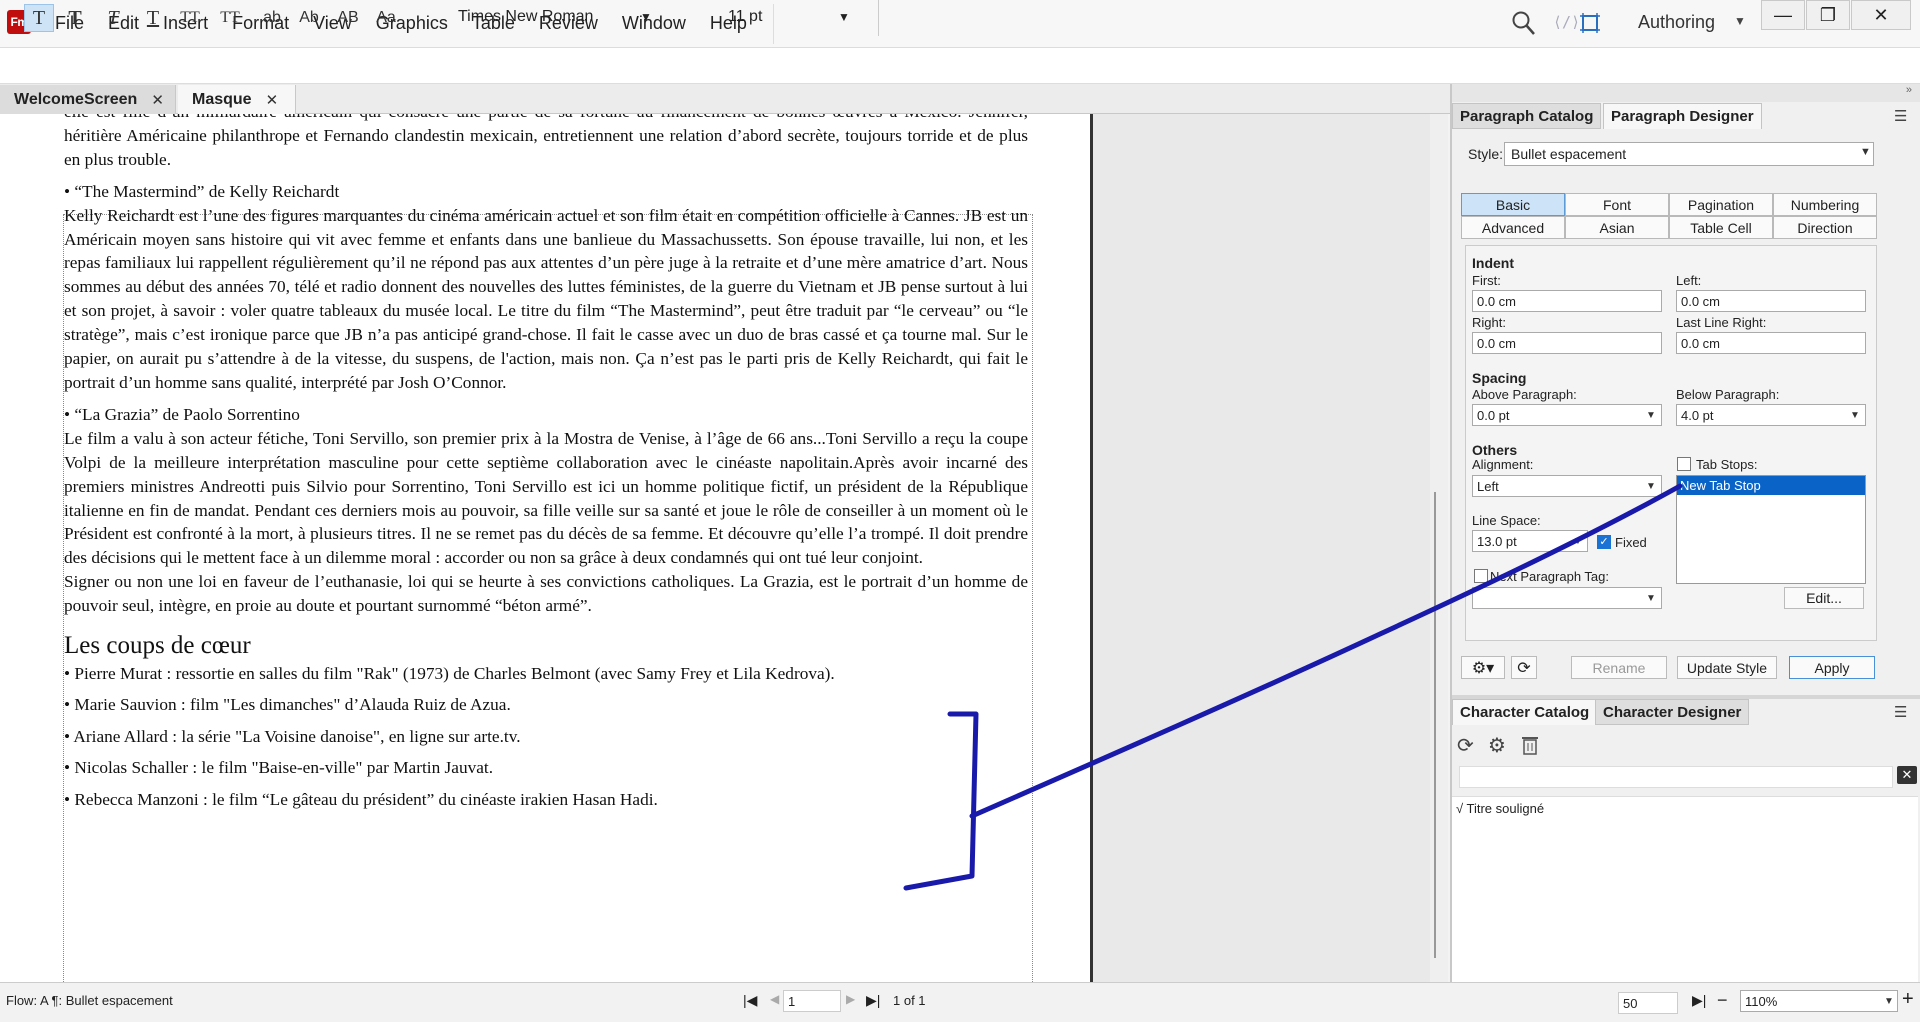 The width and height of the screenshot is (1920, 1022). What do you see at coordinates (1619, 667) in the screenshot?
I see `rename-button: Rename` at bounding box center [1619, 667].